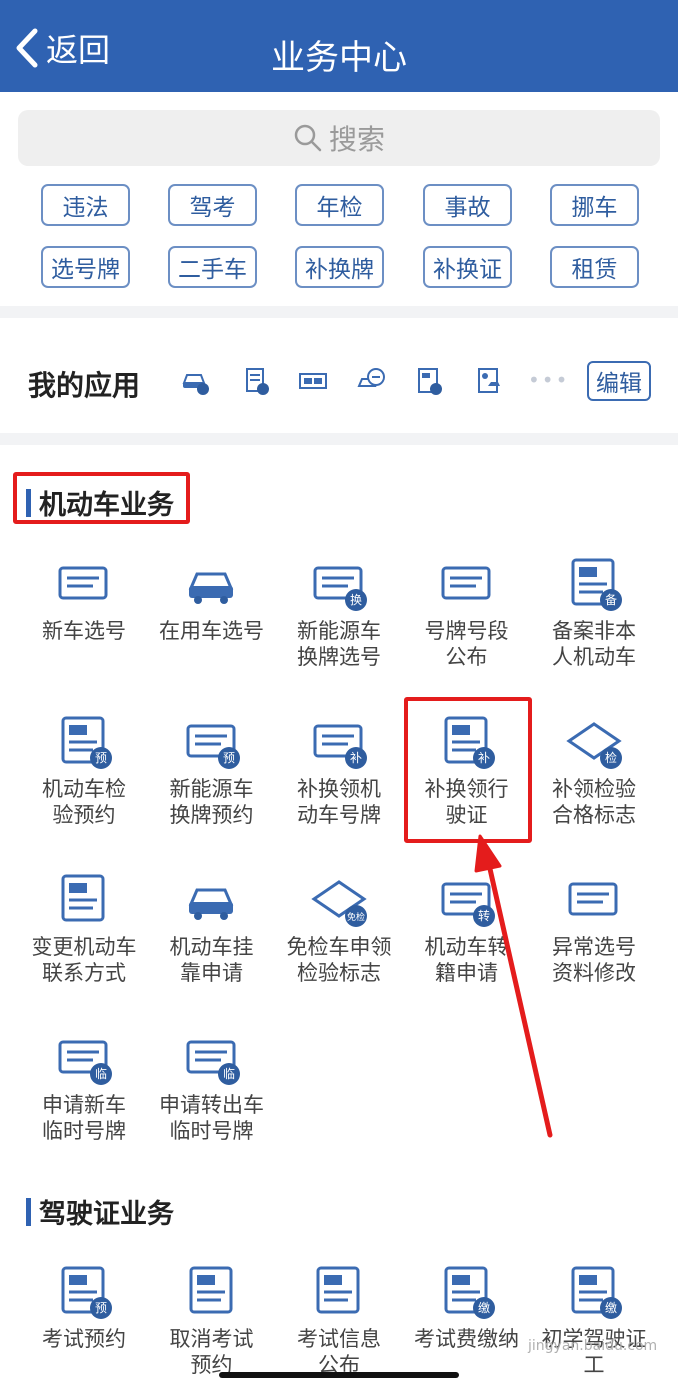  What do you see at coordinates (339, 205) in the screenshot?
I see `quick-tag-chip: 年检` at bounding box center [339, 205].